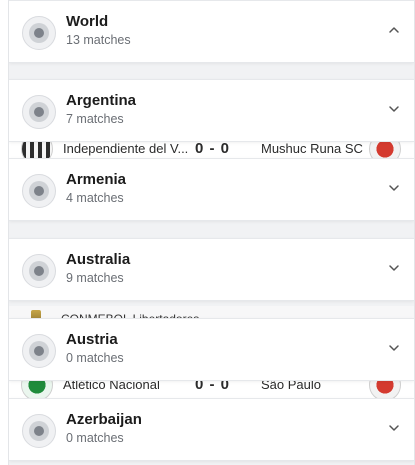 Image resolution: width=415 pixels, height=465 pixels. Describe the element at coordinates (92, 339) in the screenshot. I see `country-name: Austria` at that location.